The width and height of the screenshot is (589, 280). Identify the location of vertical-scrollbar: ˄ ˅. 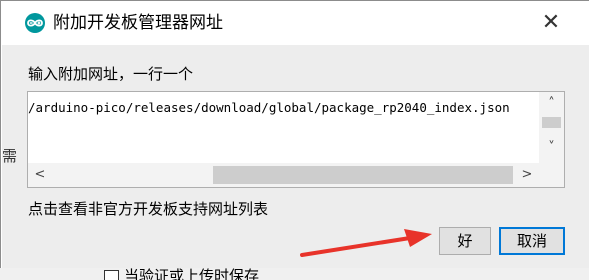
(551, 127).